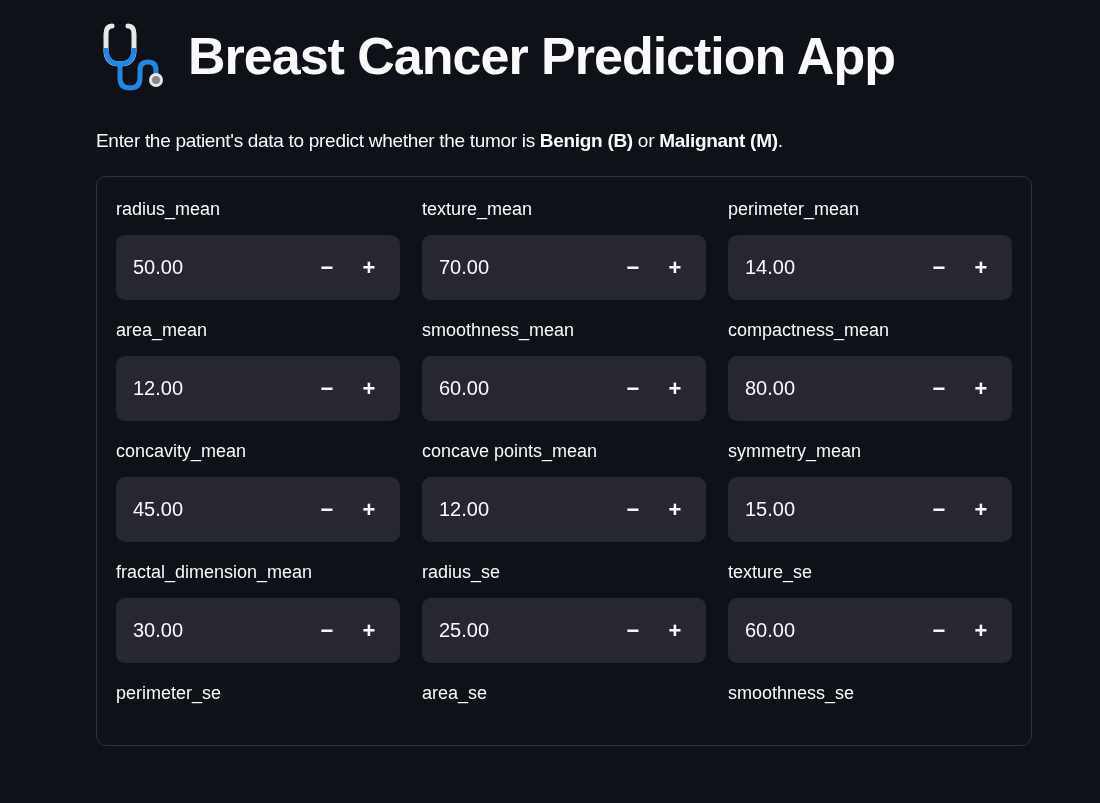 This screenshot has width=1100, height=803. I want to click on field-label: radius_se, so click(462, 572).